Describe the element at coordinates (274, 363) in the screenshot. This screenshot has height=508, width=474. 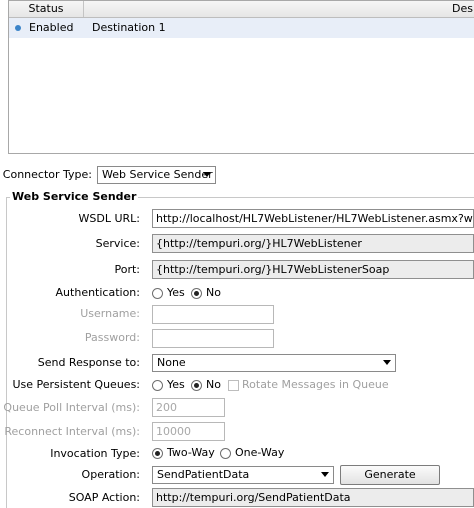
I see `send-response-select: None` at that location.